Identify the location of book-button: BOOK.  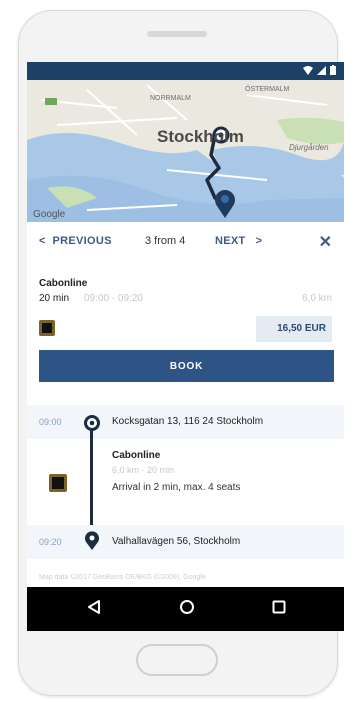
(186, 366).